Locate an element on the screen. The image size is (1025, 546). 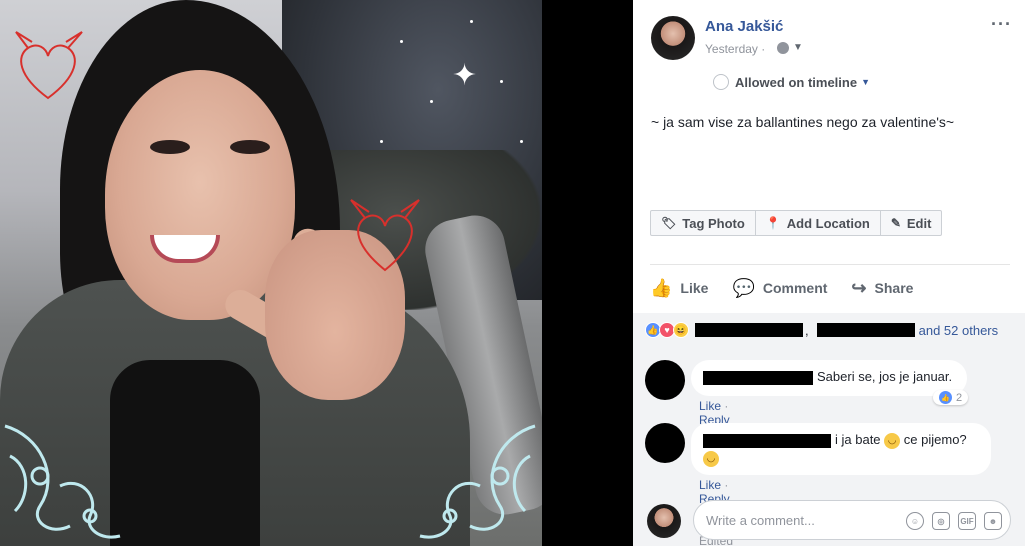
timeline-radio-icon is located at coordinates (721, 82).